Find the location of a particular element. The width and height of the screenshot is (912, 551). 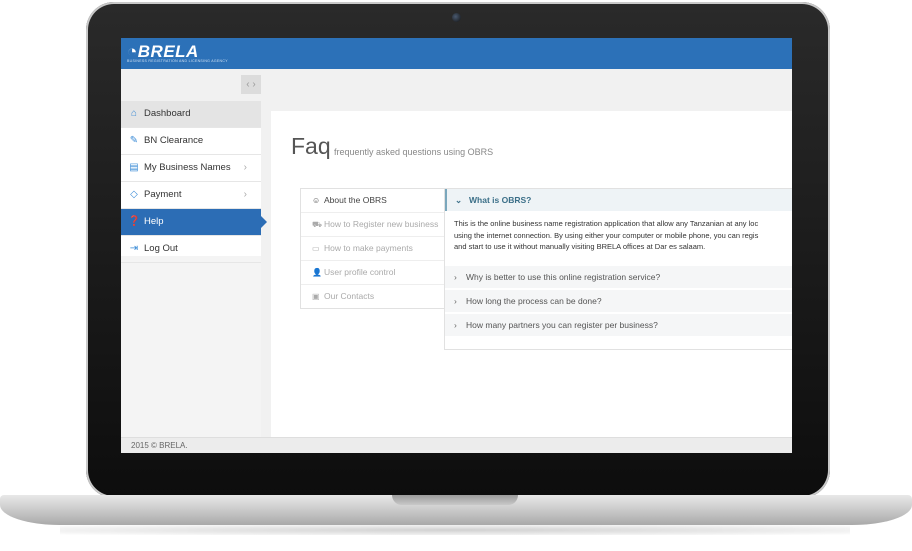

sidebar-empty-area is located at coordinates (191, 346).